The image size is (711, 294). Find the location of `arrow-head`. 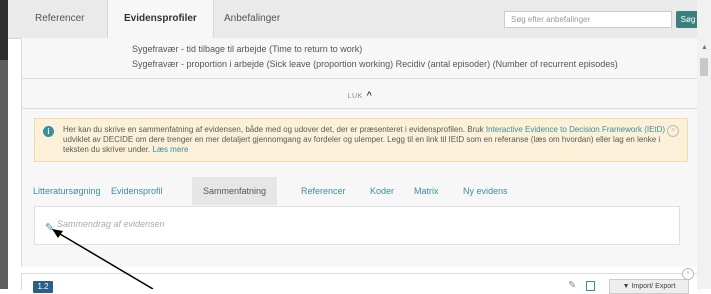

arrow-head is located at coordinates (57, 233).